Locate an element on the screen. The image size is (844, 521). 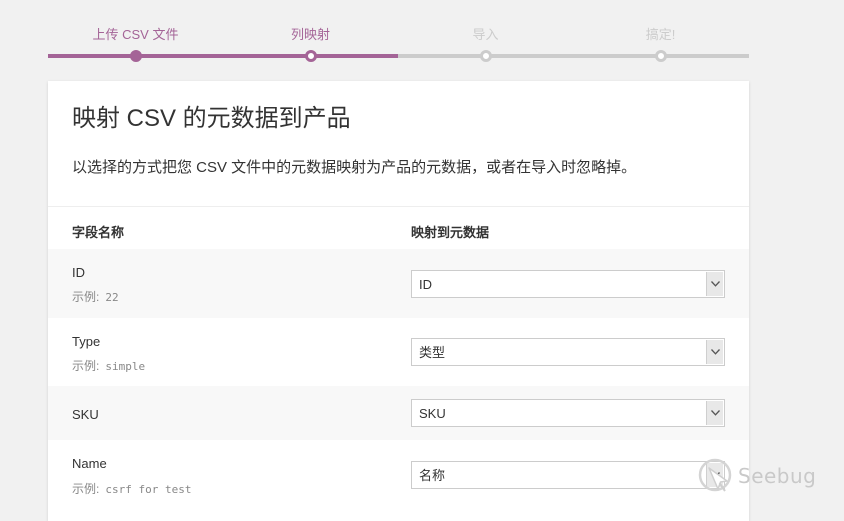
watermark-text: Seebug is located at coordinates (777, 476).